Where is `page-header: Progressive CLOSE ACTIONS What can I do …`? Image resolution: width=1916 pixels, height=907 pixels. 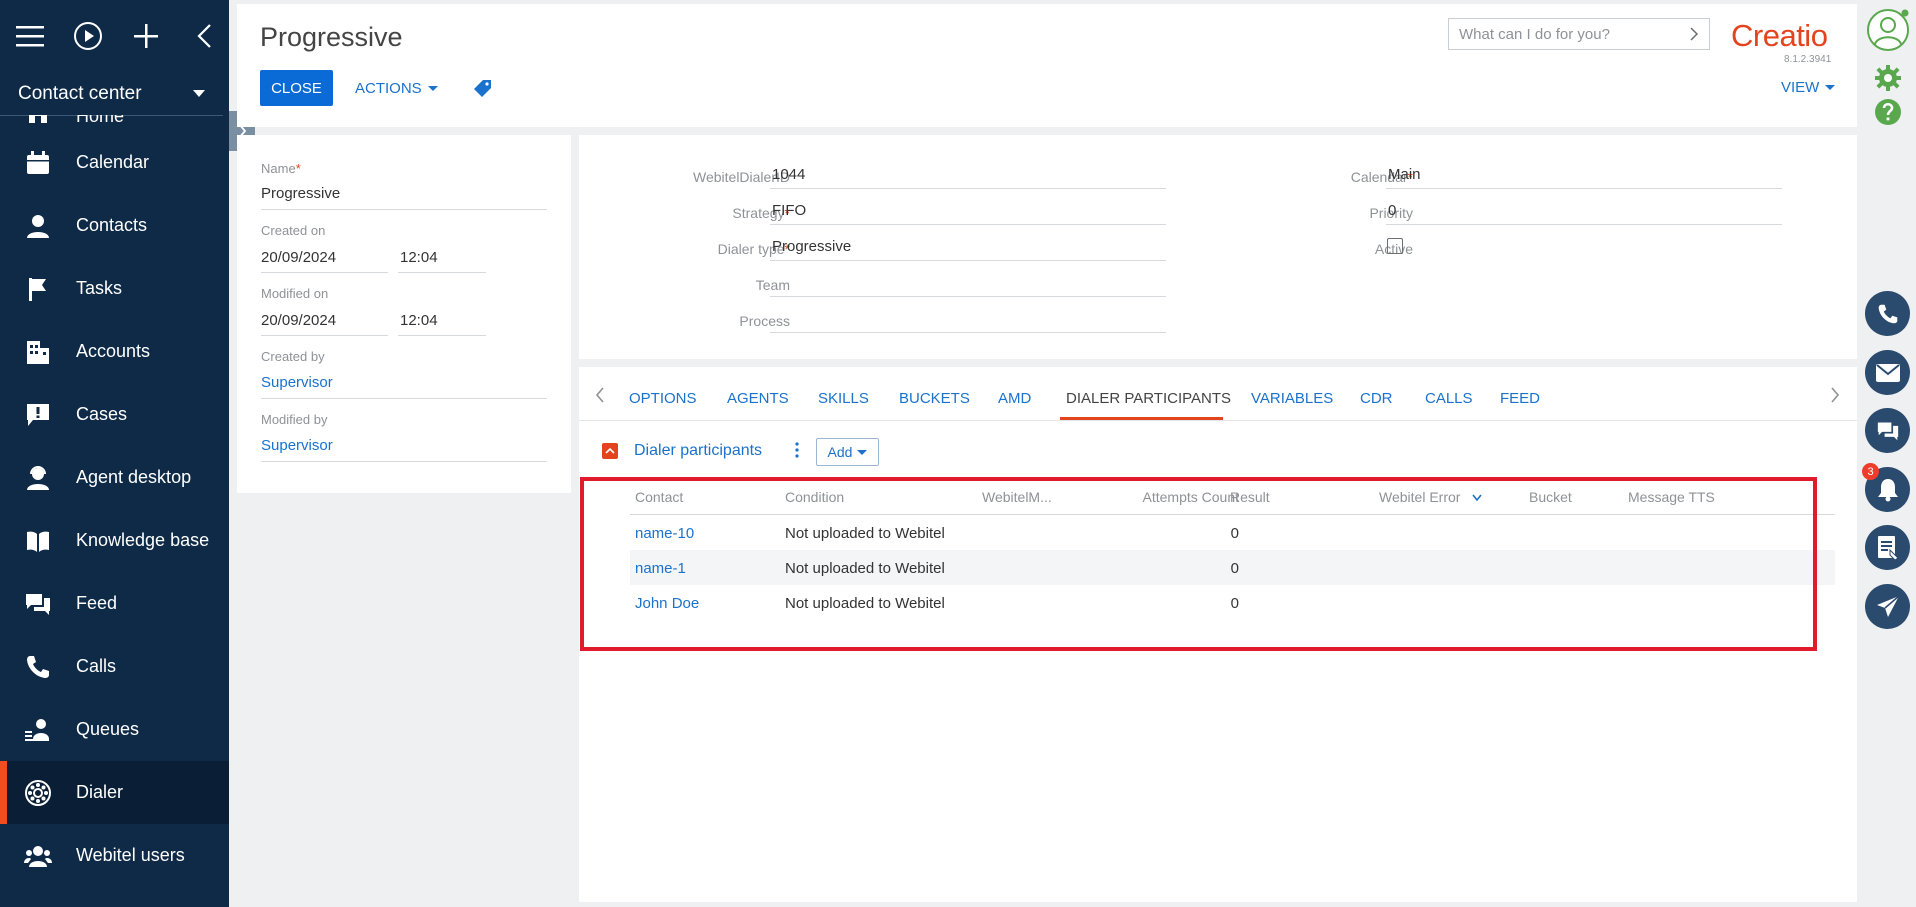
page-header: Progressive CLOSE ACTIONS What can I do … is located at coordinates (1047, 65).